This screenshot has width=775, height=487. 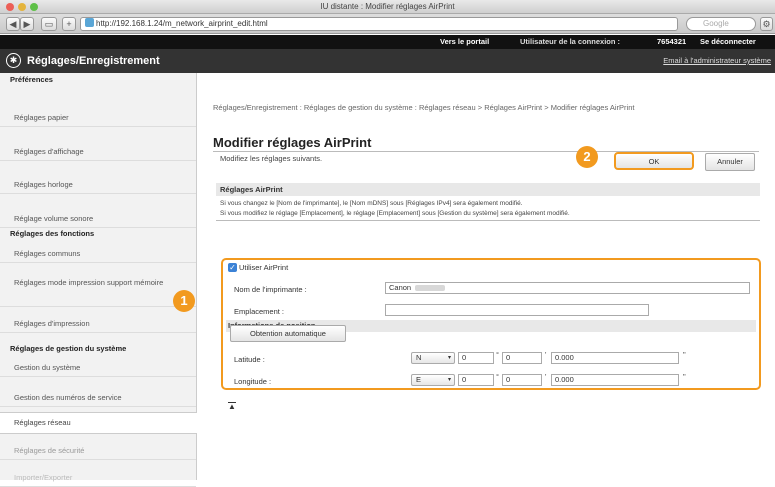 What do you see at coordinates (232, 267) in the screenshot?
I see `use-airprint-checkbox: ✓` at bounding box center [232, 267].